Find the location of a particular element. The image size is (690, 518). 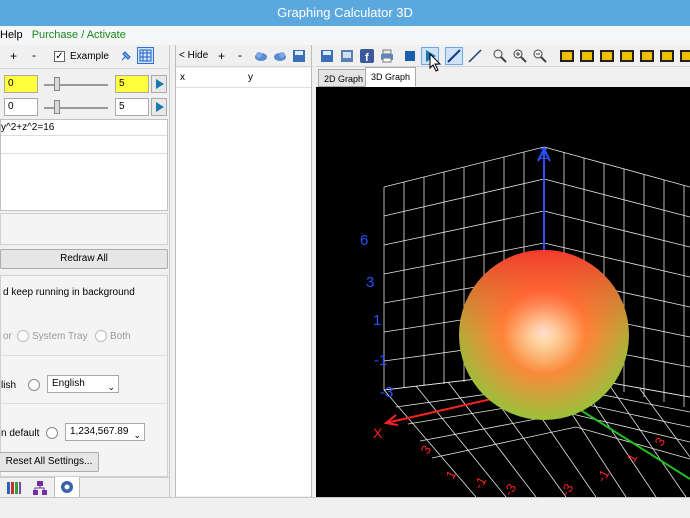

save-table-icon is located at coordinates (299, 56).